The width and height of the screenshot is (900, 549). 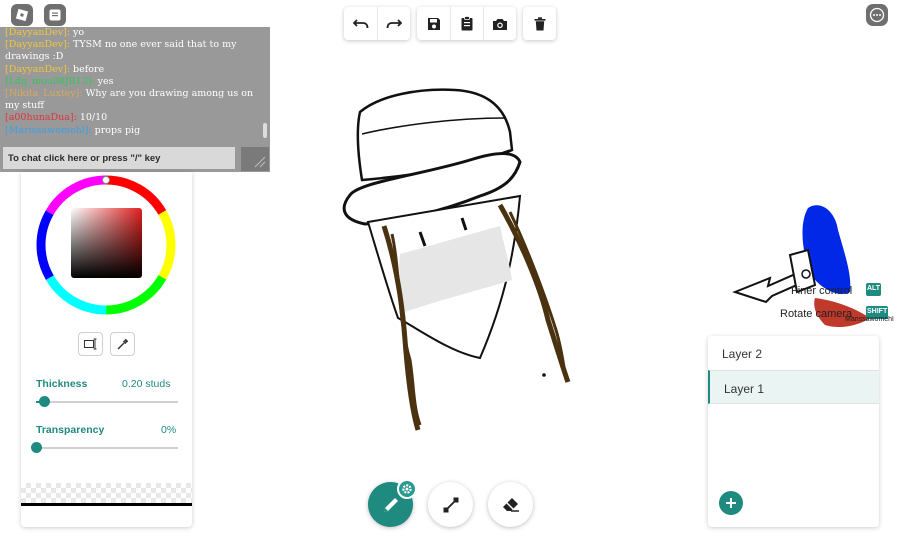 I want to click on saturation-value-box, so click(x=106, y=243).